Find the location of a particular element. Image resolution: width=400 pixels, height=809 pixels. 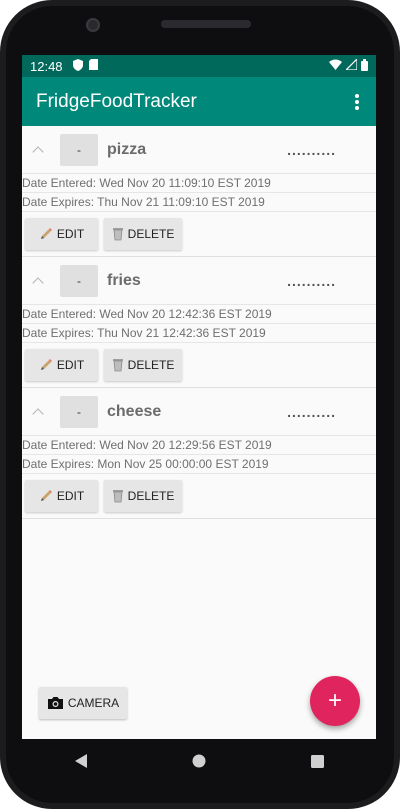

camera-button: CAMERA is located at coordinates (83, 703).